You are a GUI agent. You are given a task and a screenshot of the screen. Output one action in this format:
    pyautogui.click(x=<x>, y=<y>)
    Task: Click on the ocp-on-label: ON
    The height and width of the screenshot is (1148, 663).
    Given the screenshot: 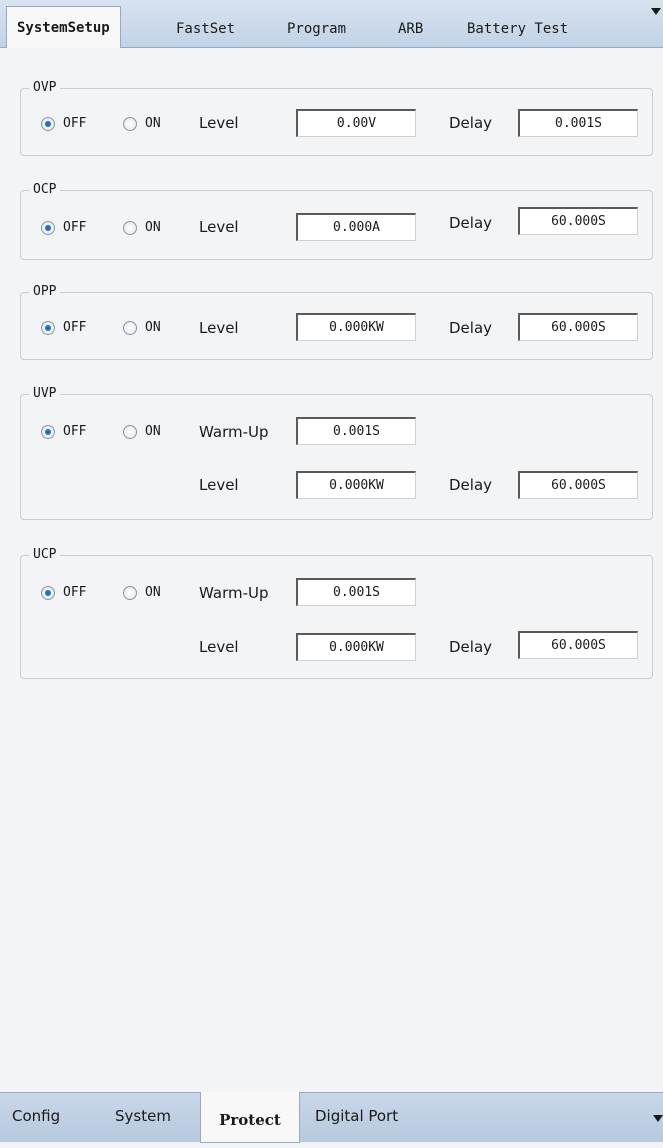 What is the action you would take?
    pyautogui.click(x=153, y=227)
    